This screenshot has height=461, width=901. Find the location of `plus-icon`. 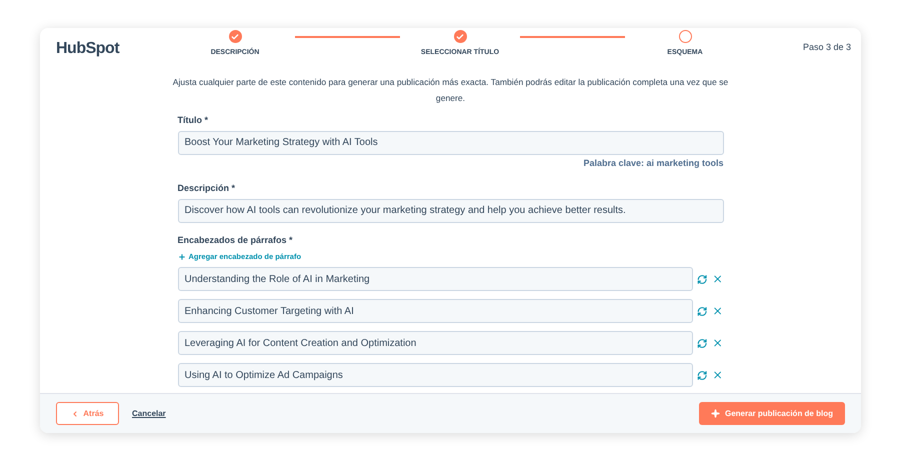

plus-icon is located at coordinates (182, 256).